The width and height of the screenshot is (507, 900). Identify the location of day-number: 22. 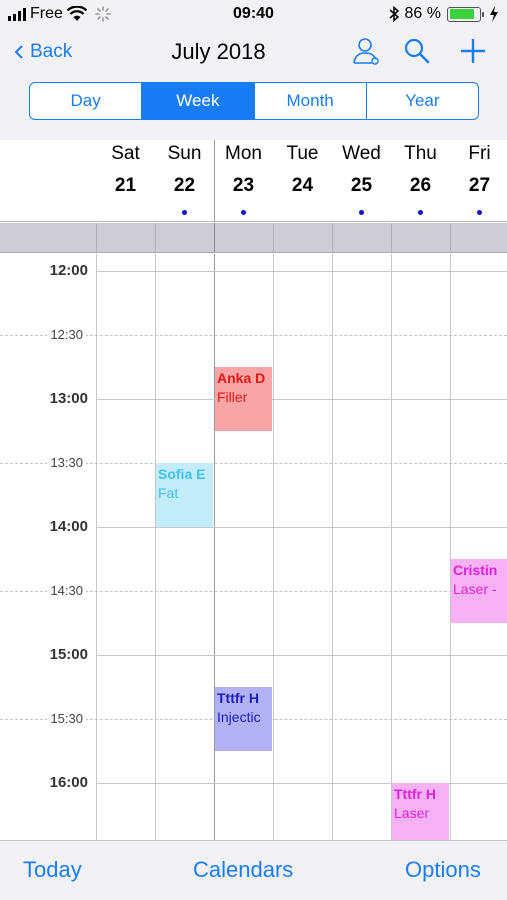
(184, 185).